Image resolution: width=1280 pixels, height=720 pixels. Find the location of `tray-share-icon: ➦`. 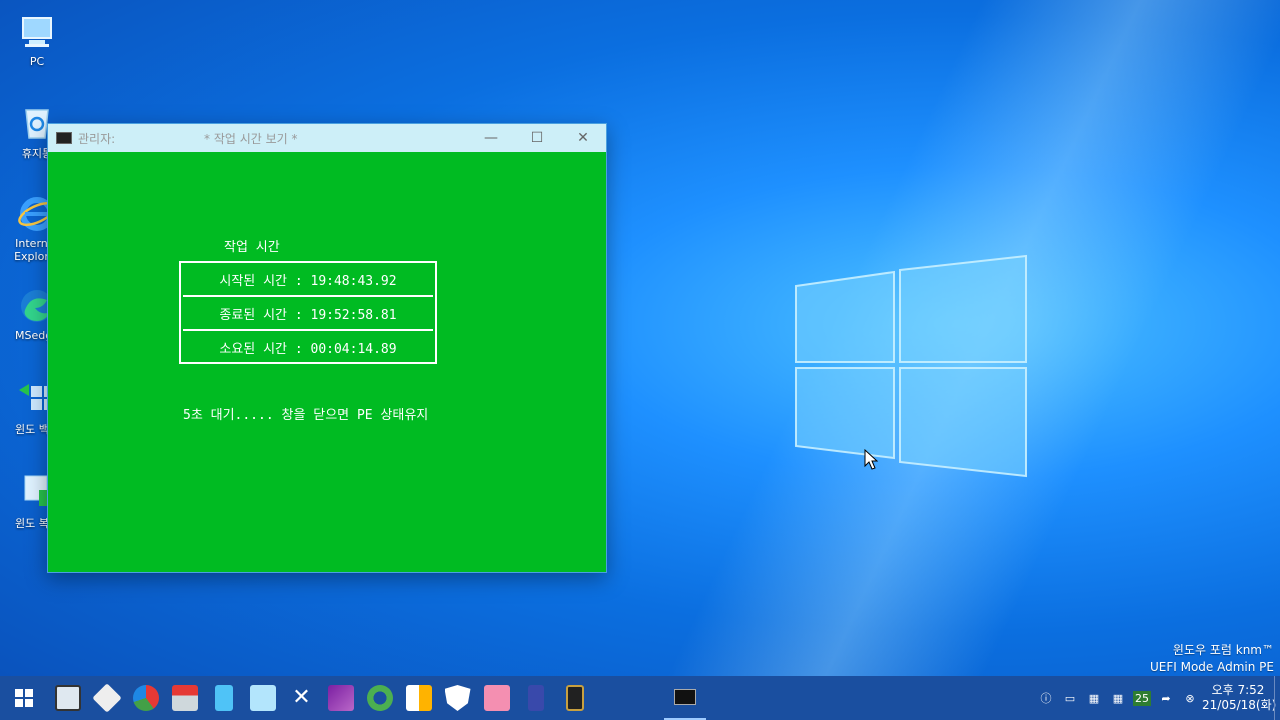

tray-share-icon: ➦ is located at coordinates (1166, 698).